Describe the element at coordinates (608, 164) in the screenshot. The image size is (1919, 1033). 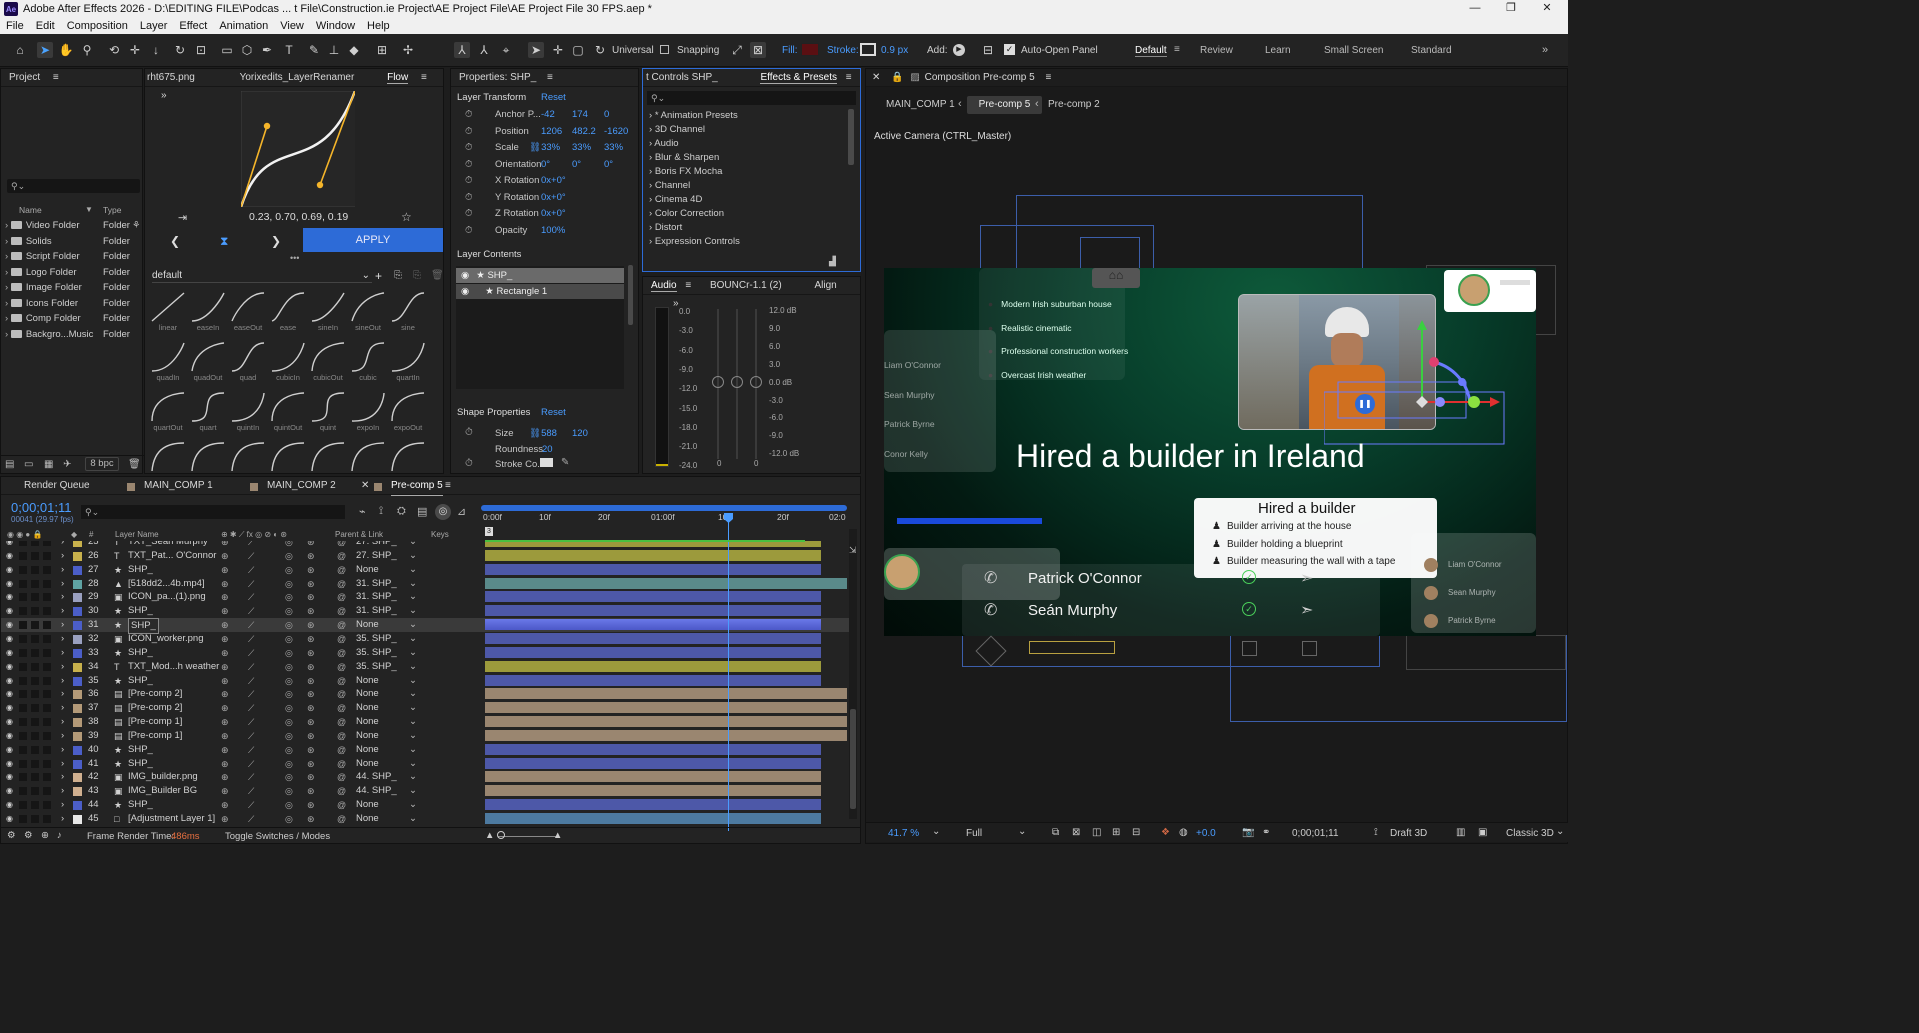
I see `prop-value-z: 0°` at that location.